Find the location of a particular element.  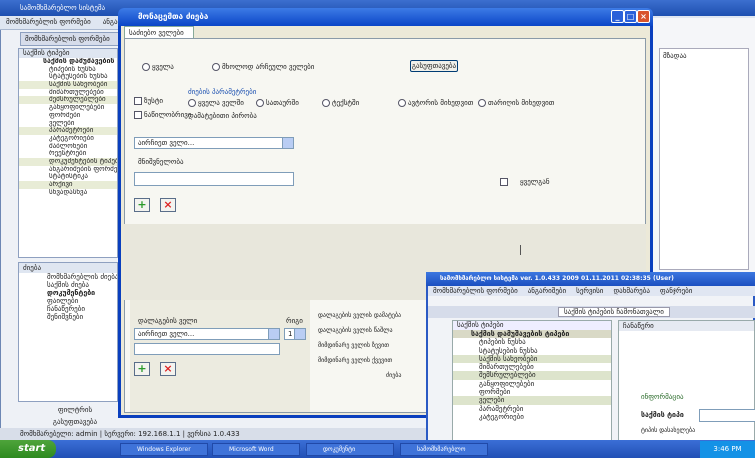

sidebar-item: ფორმები is located at coordinates (68, 116).